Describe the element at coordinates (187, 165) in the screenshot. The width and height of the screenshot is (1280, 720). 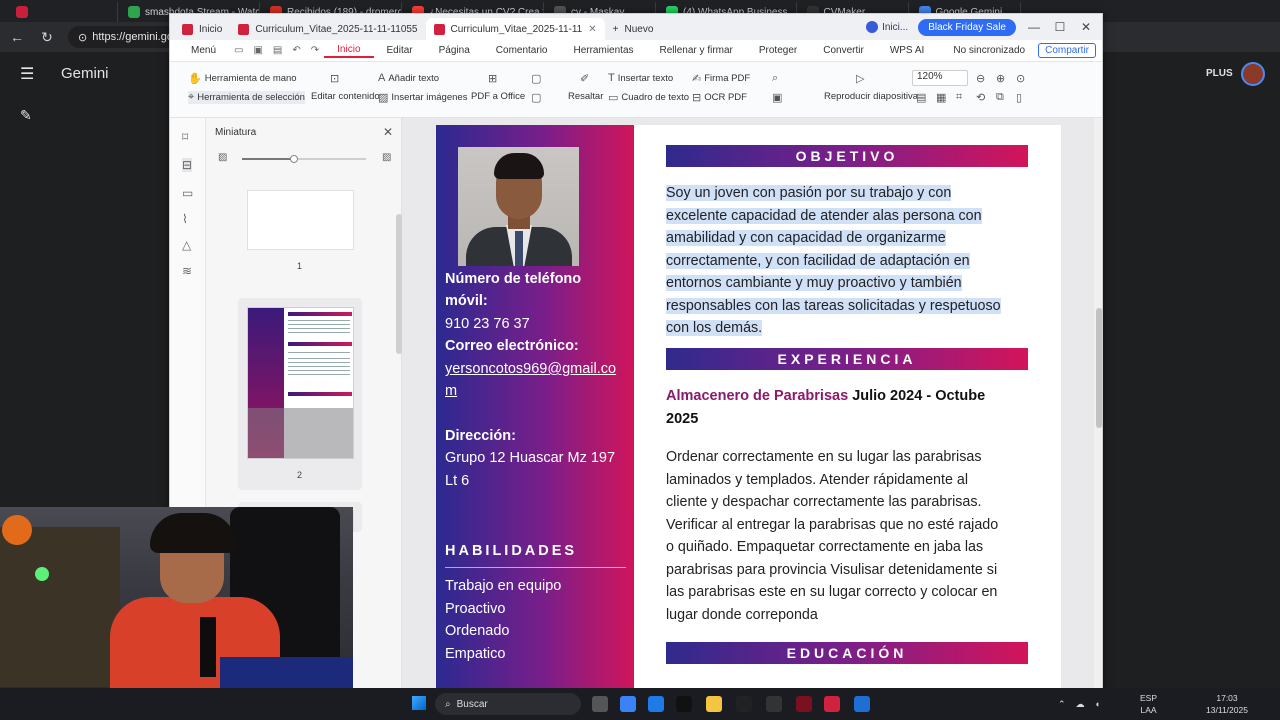
I see `thumbnail-icon: ⊟` at that location.